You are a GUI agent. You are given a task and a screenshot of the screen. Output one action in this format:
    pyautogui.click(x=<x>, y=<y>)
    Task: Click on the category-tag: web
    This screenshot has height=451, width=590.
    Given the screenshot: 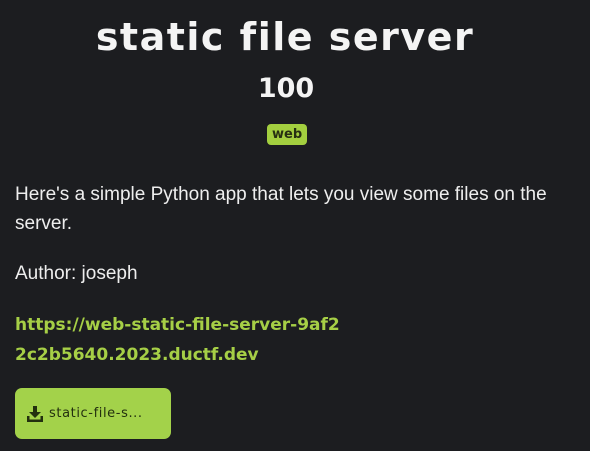 What is the action you would take?
    pyautogui.click(x=287, y=134)
    